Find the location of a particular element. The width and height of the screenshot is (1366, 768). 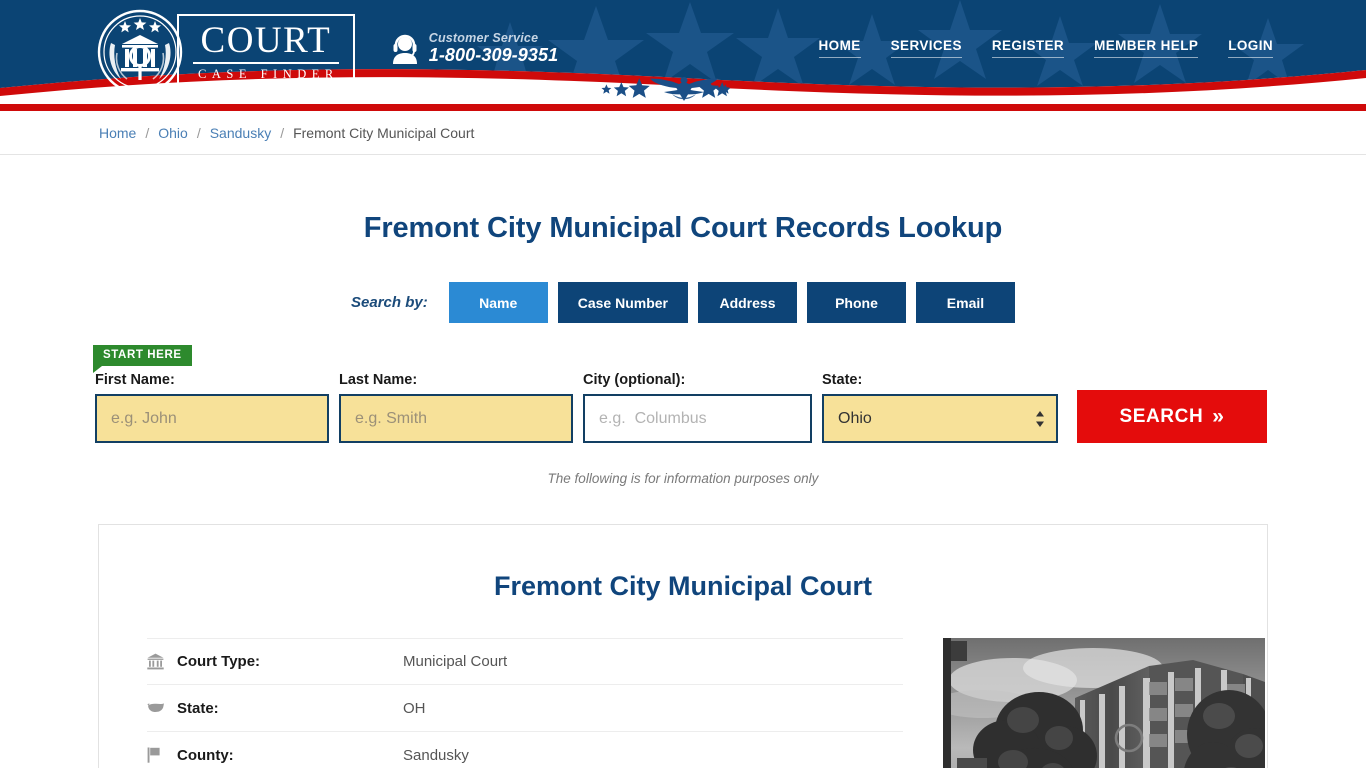

nav-item-services: SERVICES is located at coordinates (926, 48).